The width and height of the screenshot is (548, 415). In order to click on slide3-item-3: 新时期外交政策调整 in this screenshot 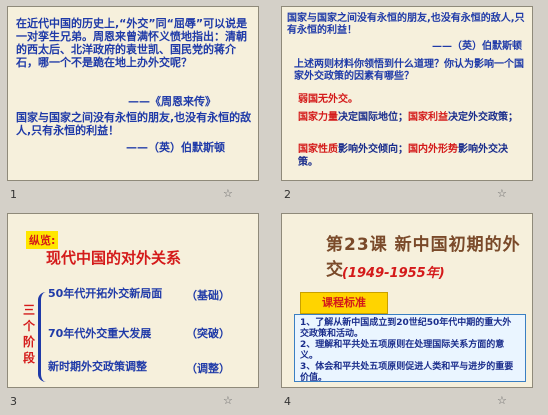, I will do `click(97, 366)`.